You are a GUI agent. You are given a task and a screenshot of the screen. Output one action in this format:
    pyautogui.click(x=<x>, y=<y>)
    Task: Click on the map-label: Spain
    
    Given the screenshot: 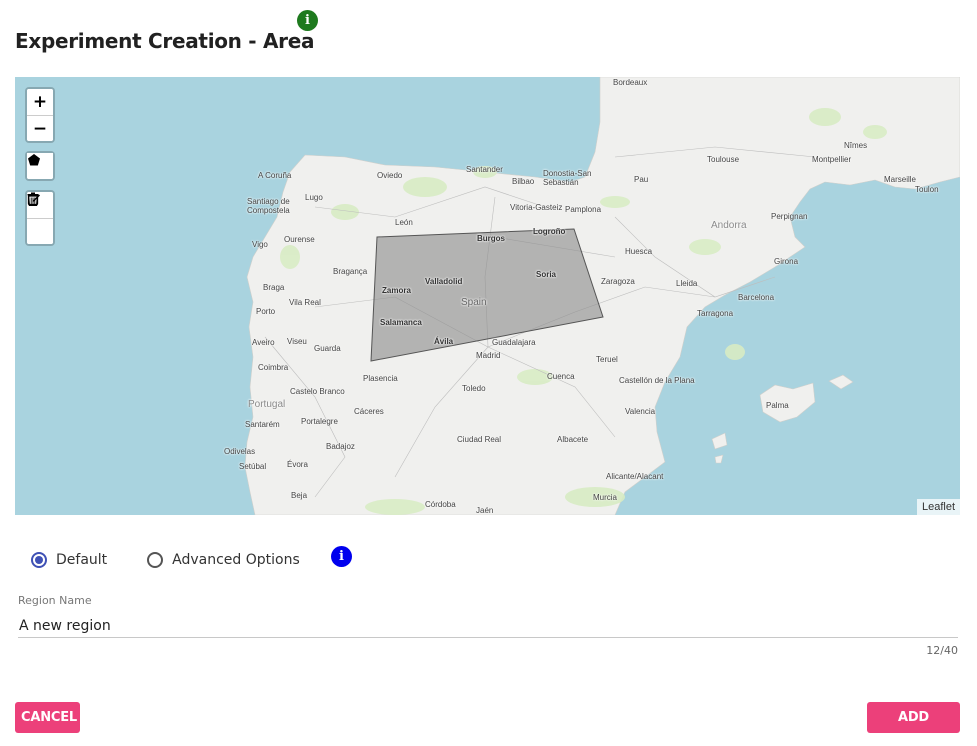 What is the action you would take?
    pyautogui.click(x=474, y=302)
    